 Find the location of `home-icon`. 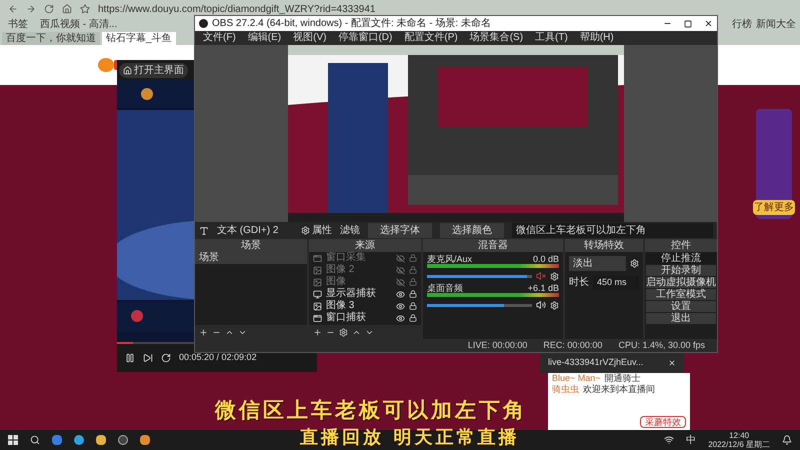

home-icon is located at coordinates (67, 9).